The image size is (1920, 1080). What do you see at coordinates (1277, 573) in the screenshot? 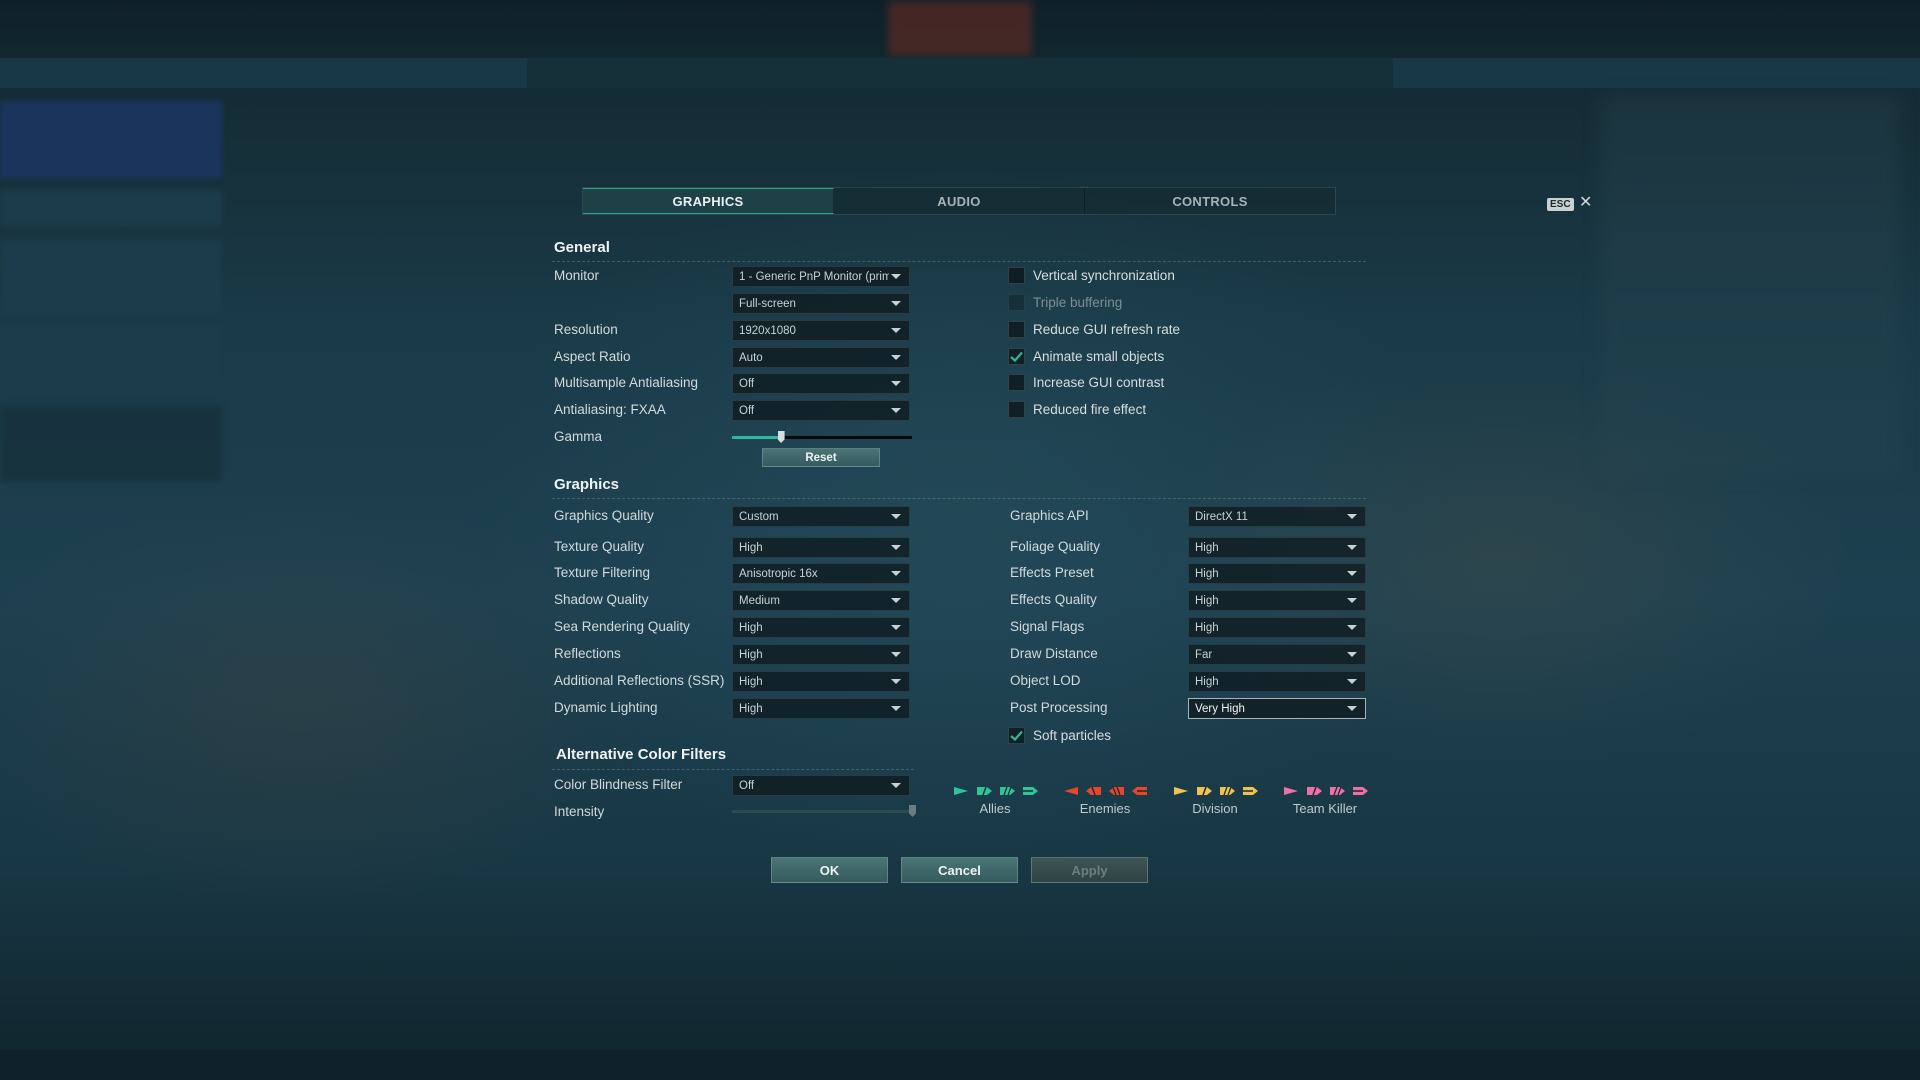
I see `graphics-right-dropdown-2: High` at bounding box center [1277, 573].